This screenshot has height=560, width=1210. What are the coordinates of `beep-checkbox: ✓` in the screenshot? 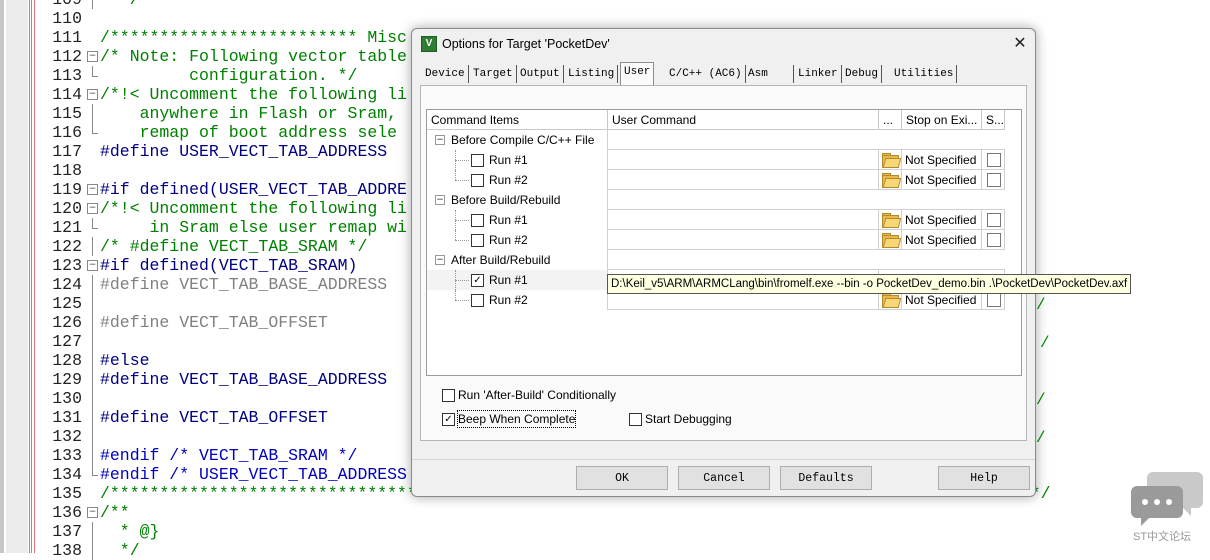 It's located at (448, 419).